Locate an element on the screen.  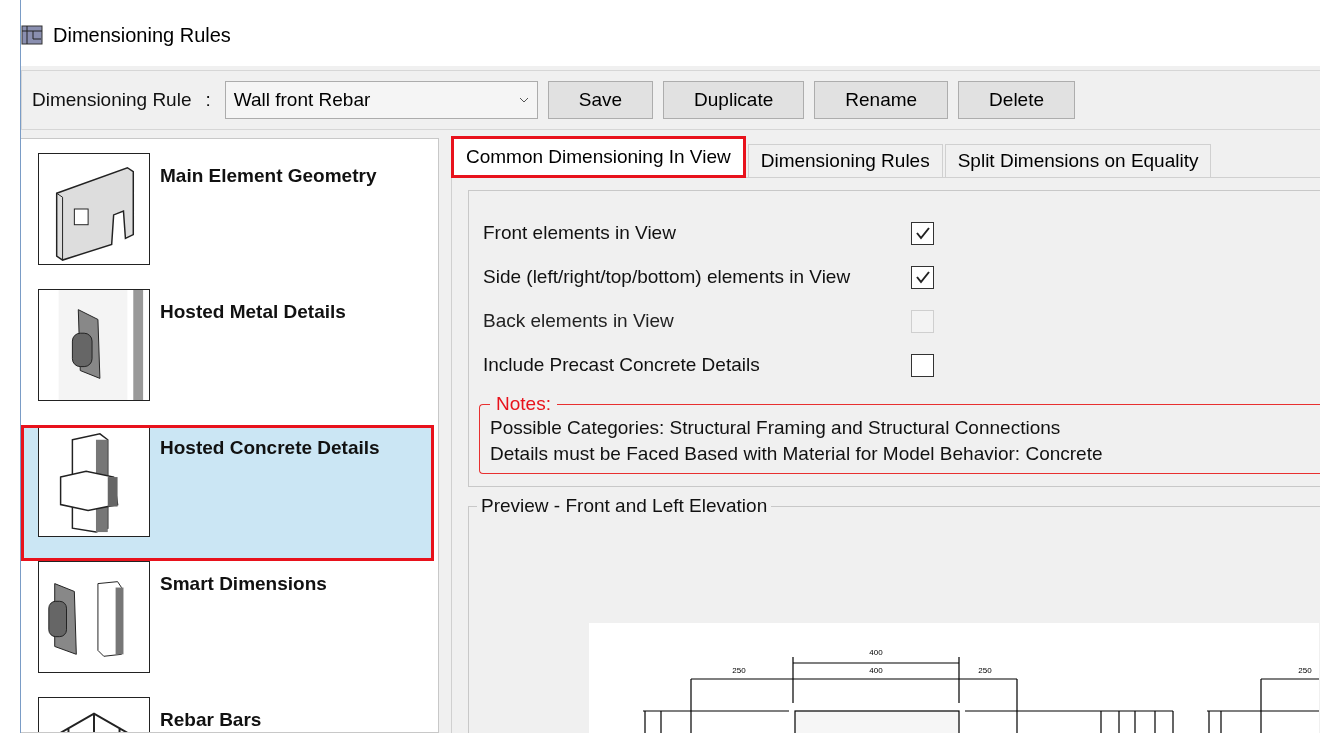
tab: Common Dimensioning In View is located at coordinates (598, 157).